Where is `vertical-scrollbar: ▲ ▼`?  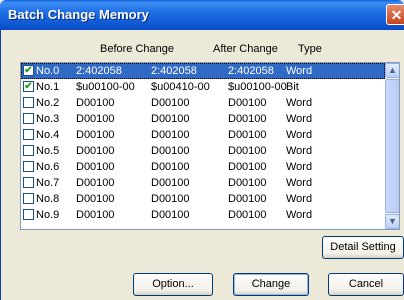
vertical-scrollbar: ▲ ▼ is located at coordinates (392, 146).